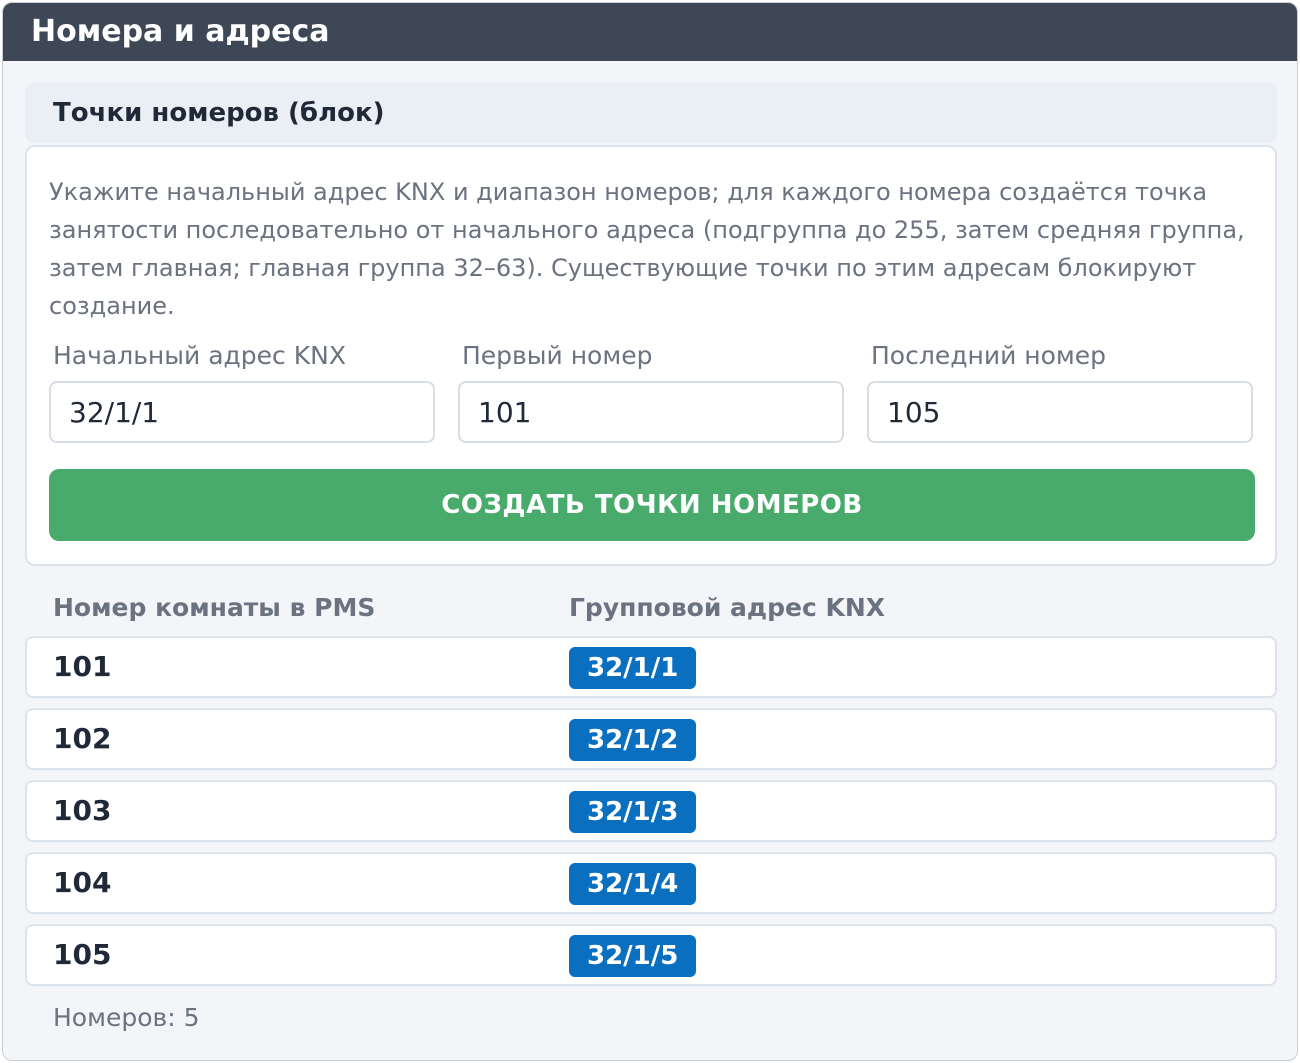 Image resolution: width=1300 pixels, height=1063 pixels. What do you see at coordinates (651, 412) in the screenshot?
I see `first-room-input` at bounding box center [651, 412].